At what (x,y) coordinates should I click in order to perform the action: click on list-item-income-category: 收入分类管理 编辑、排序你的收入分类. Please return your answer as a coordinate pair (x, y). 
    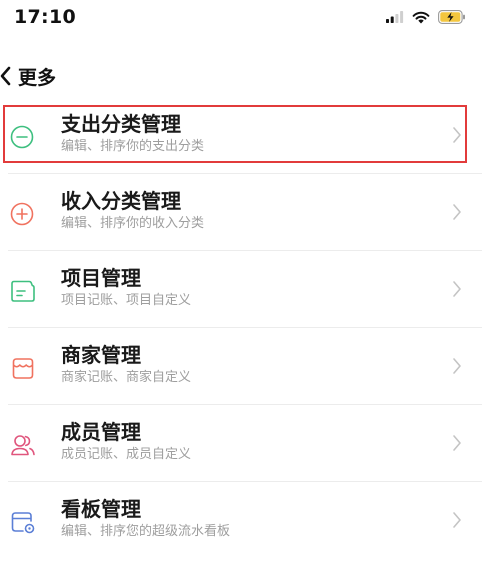
    Looking at the image, I should click on (241, 212).